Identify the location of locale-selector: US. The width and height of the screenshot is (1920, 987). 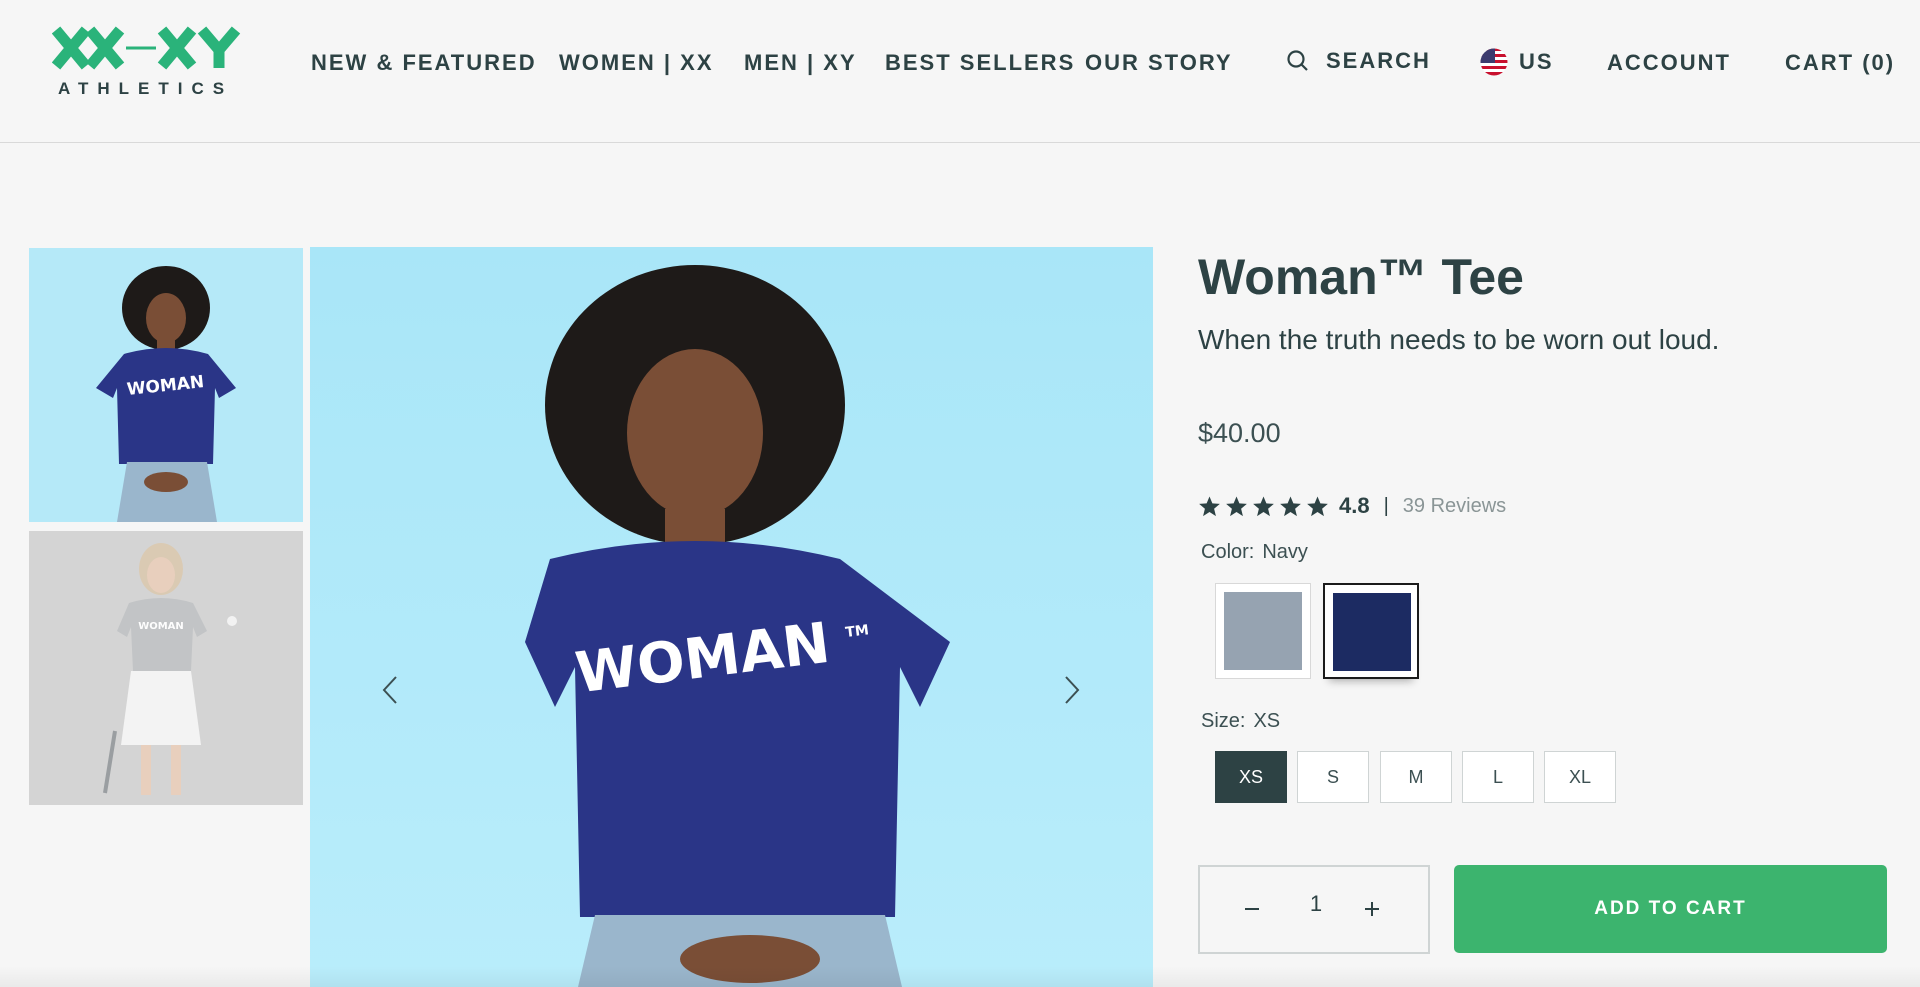
(1517, 62).